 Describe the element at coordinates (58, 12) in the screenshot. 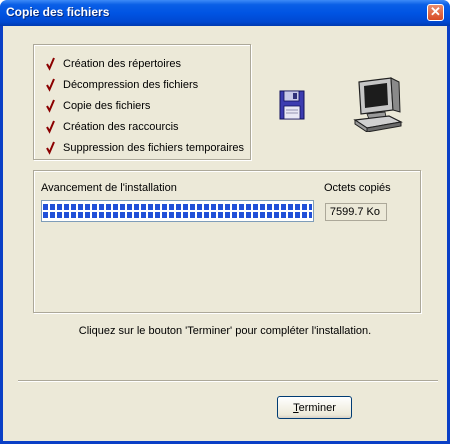

I see `window-title: Copie des fichiers` at that location.